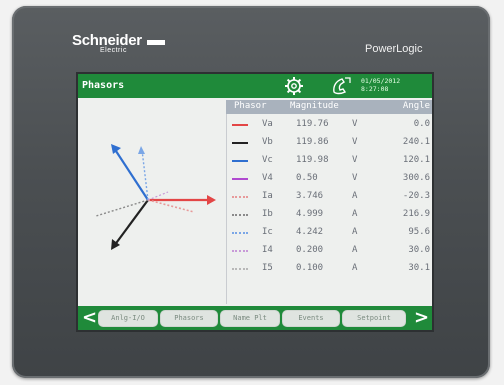  Describe the element at coordinates (416, 160) in the screenshot. I see `phasor-angle: 120.1` at that location.